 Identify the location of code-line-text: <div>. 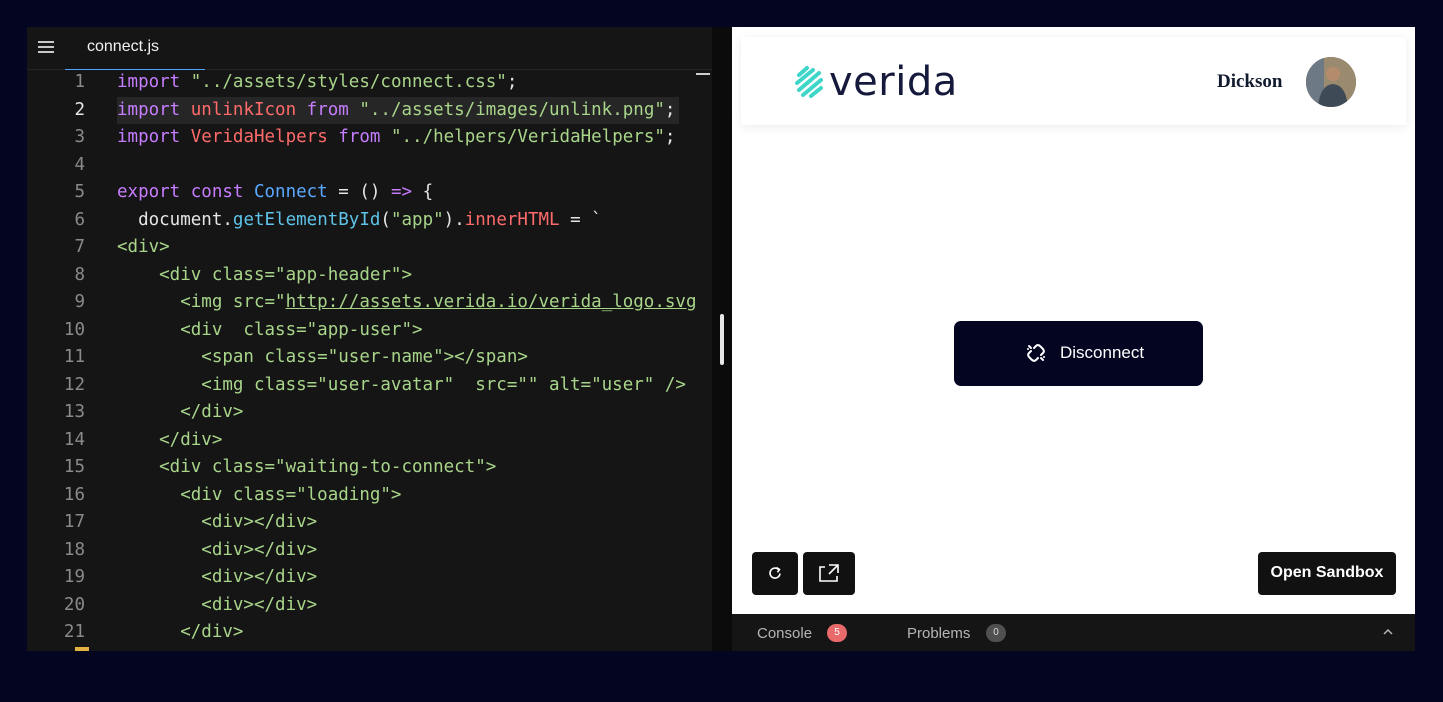
(145, 248).